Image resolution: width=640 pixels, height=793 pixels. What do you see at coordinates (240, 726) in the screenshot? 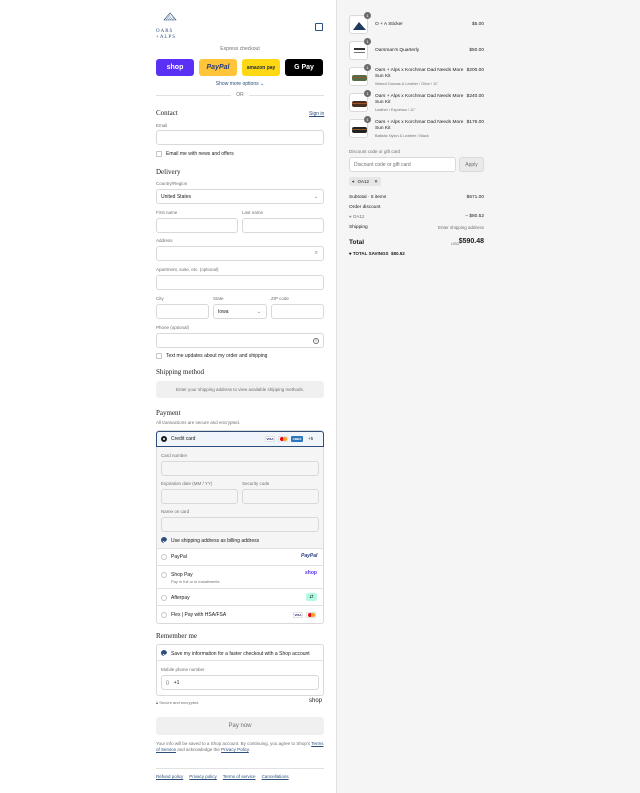
I see `pay-now-button: Pay now` at bounding box center [240, 726].